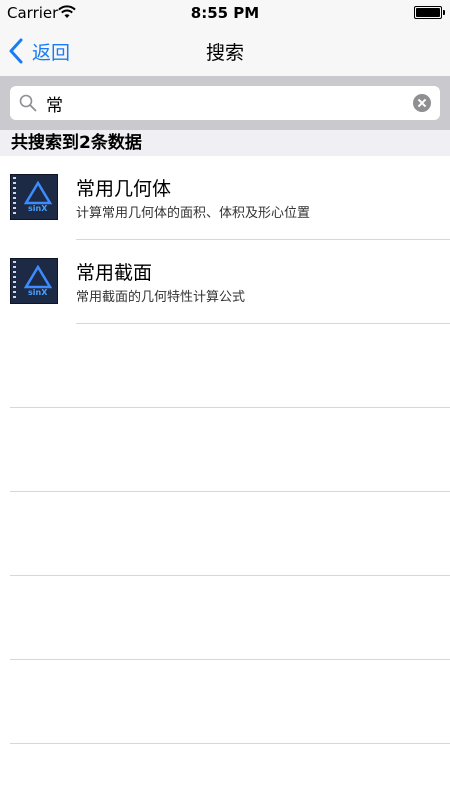 This screenshot has width=450, height=800. I want to click on item-title: 常用几何体, so click(124, 189).